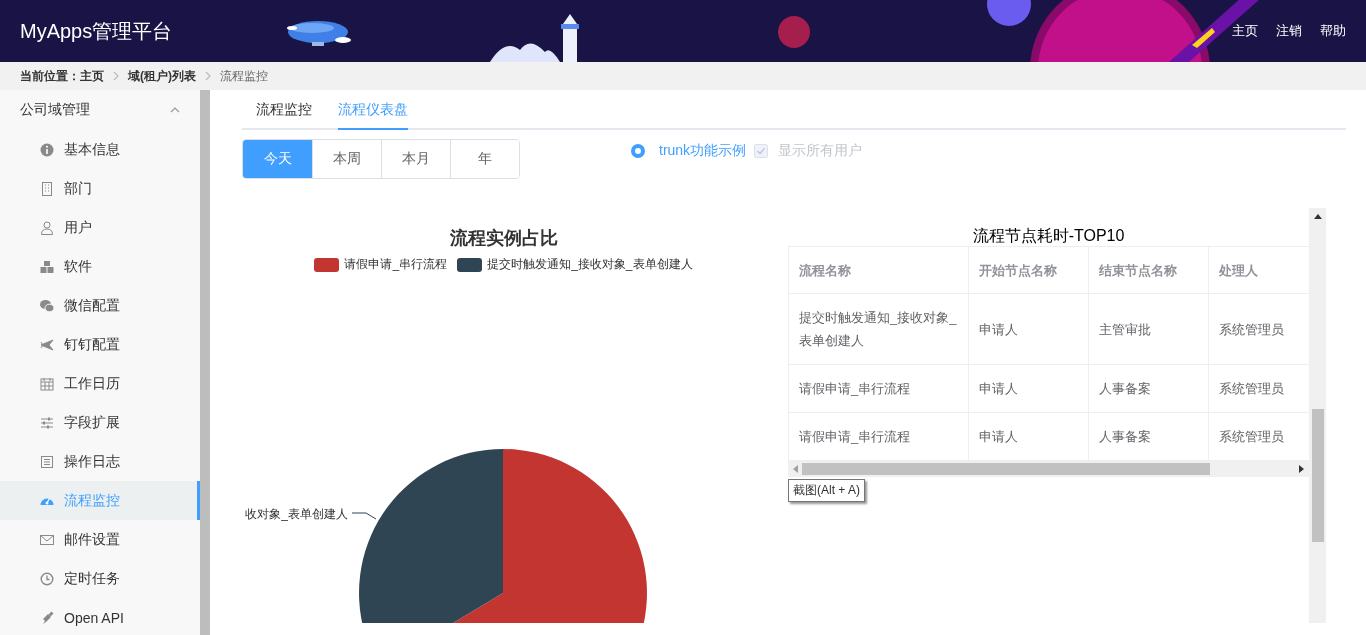 This screenshot has width=1366, height=635. Describe the element at coordinates (1048, 236) in the screenshot. I see `table-title: 流程节点耗时-TOP10` at that location.